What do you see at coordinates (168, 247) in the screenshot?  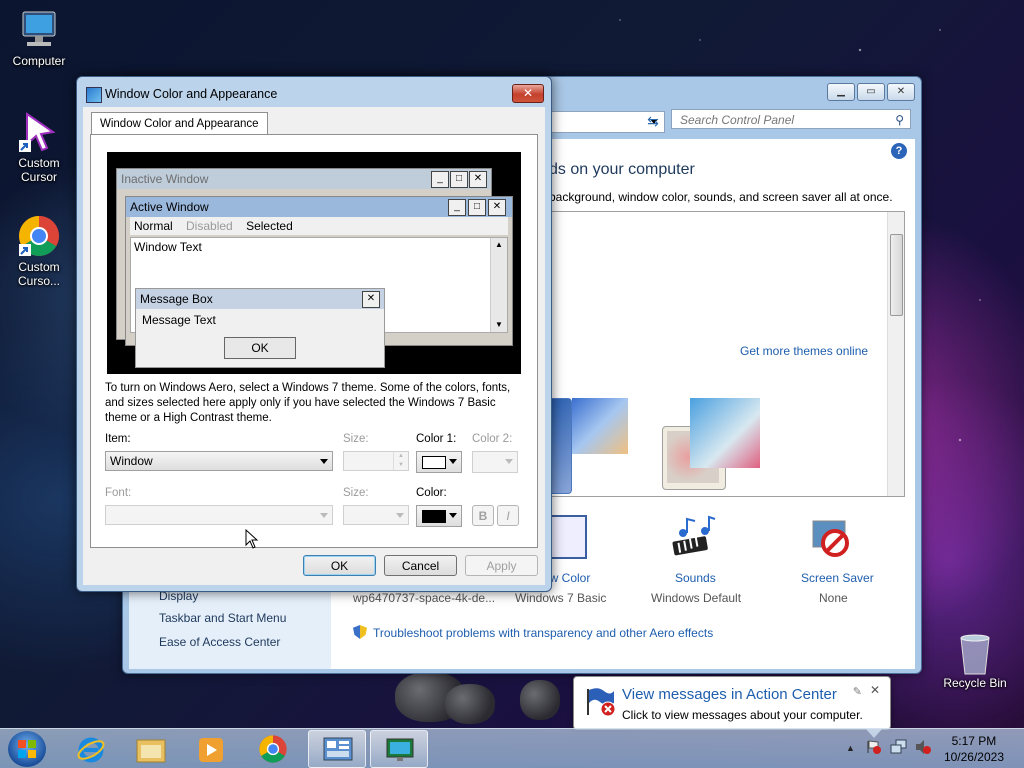 I see `window-text: Window Text` at bounding box center [168, 247].